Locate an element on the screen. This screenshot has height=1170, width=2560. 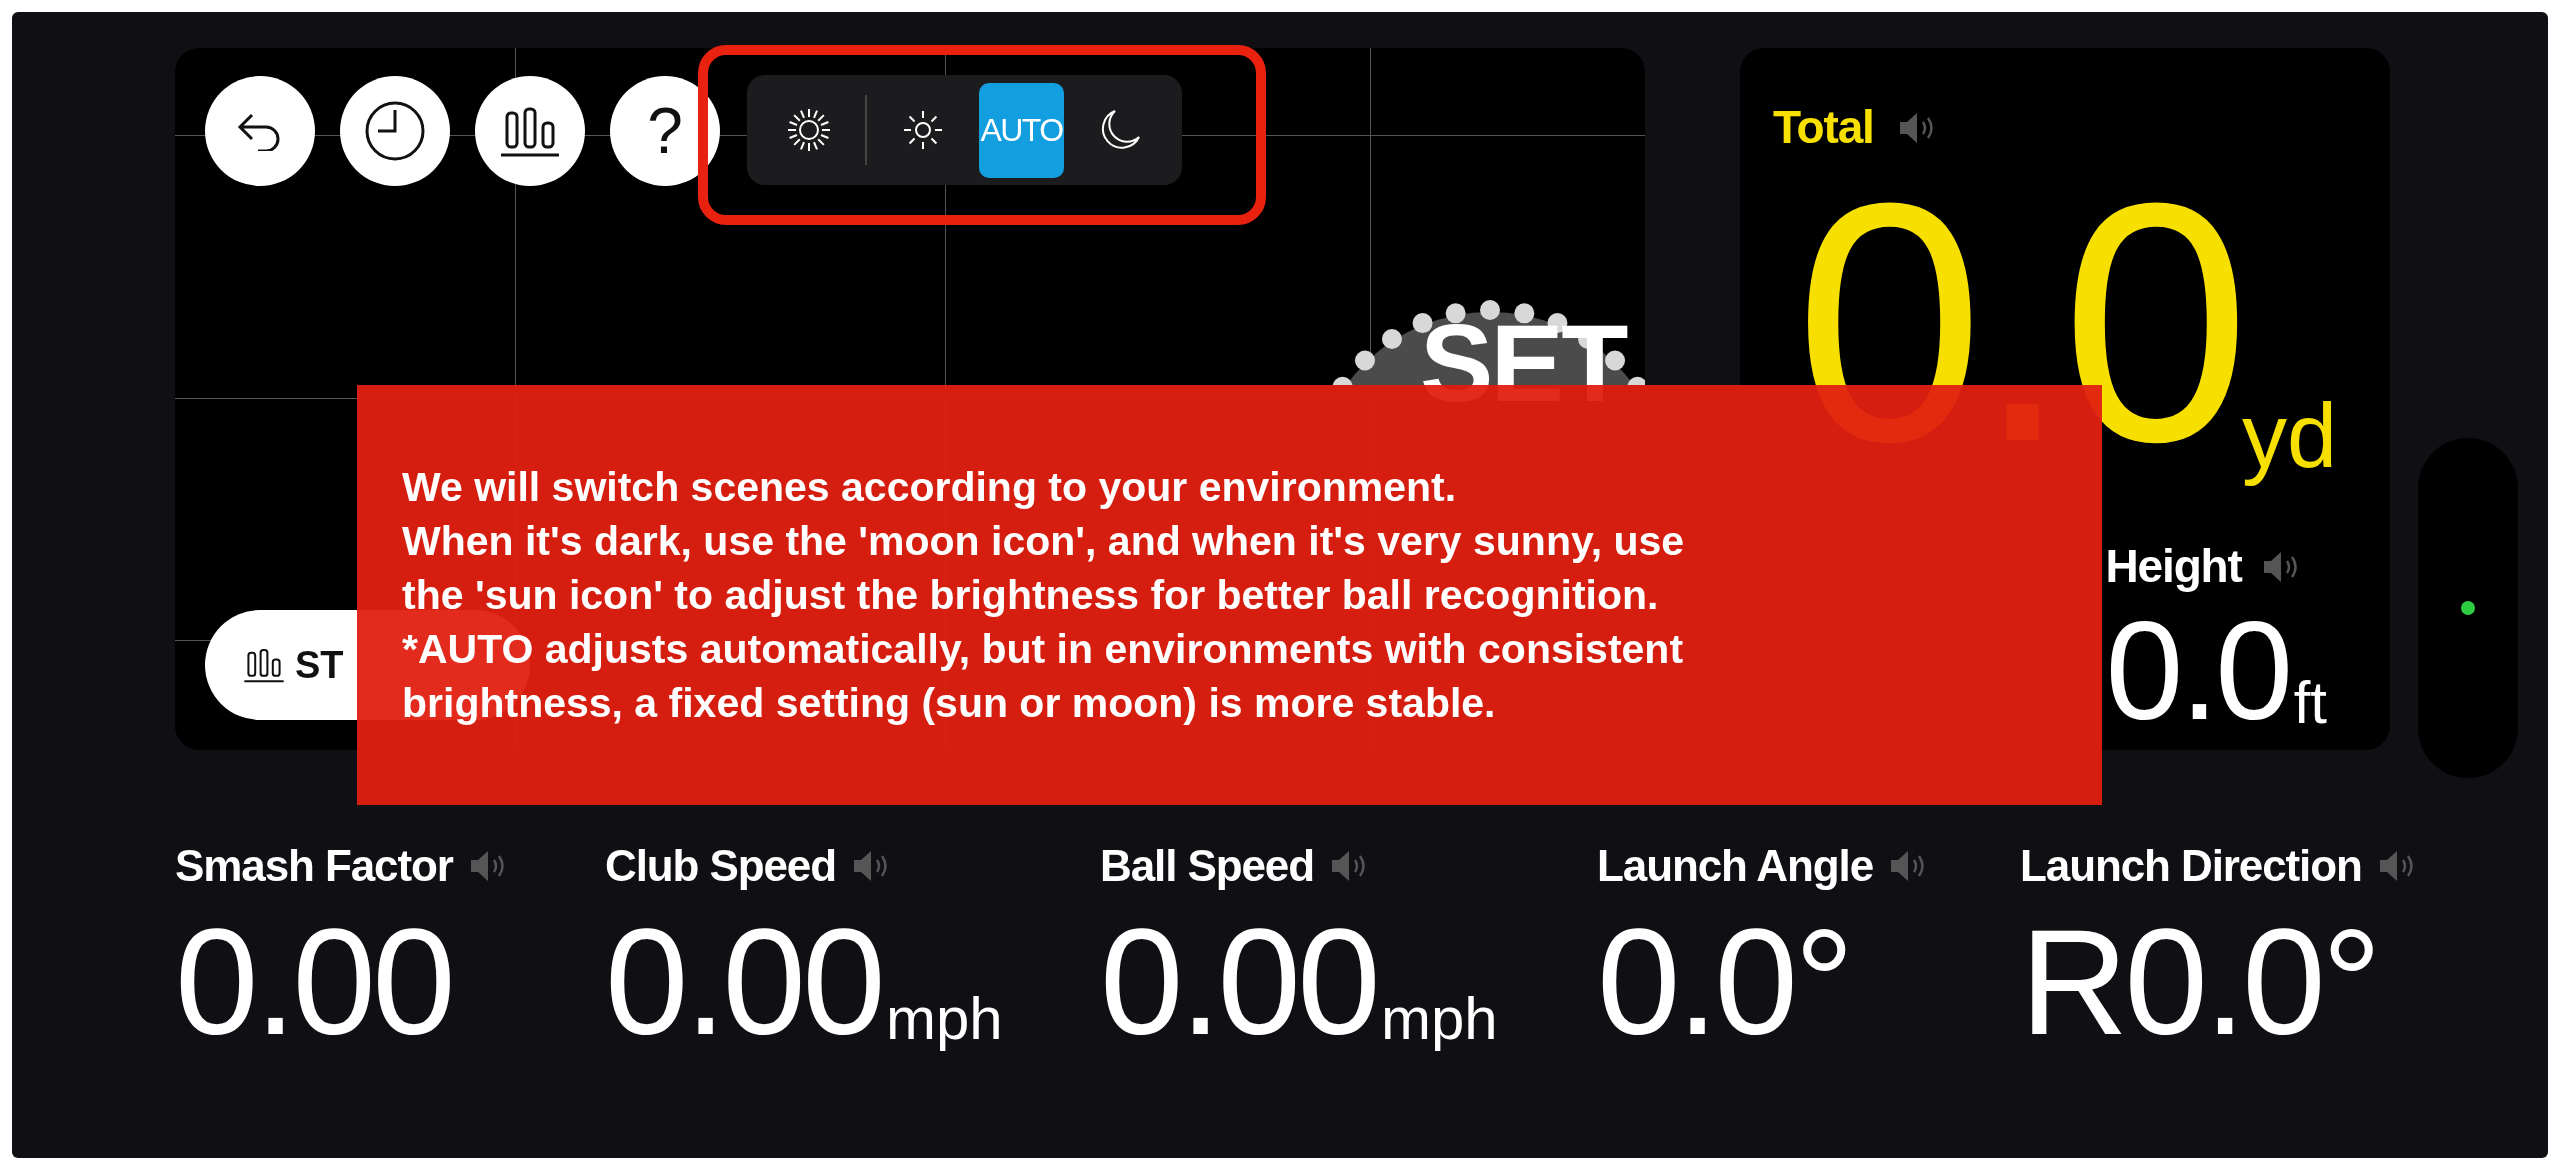
tooltip-text: We will switch scenes according to your environment. When it's dark, use the 'moon icon', and when it's very sunny, use the 'sun icon' to adjust the brightness for better ball recognition. *AUTO adjusts automatically, but in environments with consistent brightness, a fixed setting (sun or moon) is more stable. is located at coordinates (1043, 595).